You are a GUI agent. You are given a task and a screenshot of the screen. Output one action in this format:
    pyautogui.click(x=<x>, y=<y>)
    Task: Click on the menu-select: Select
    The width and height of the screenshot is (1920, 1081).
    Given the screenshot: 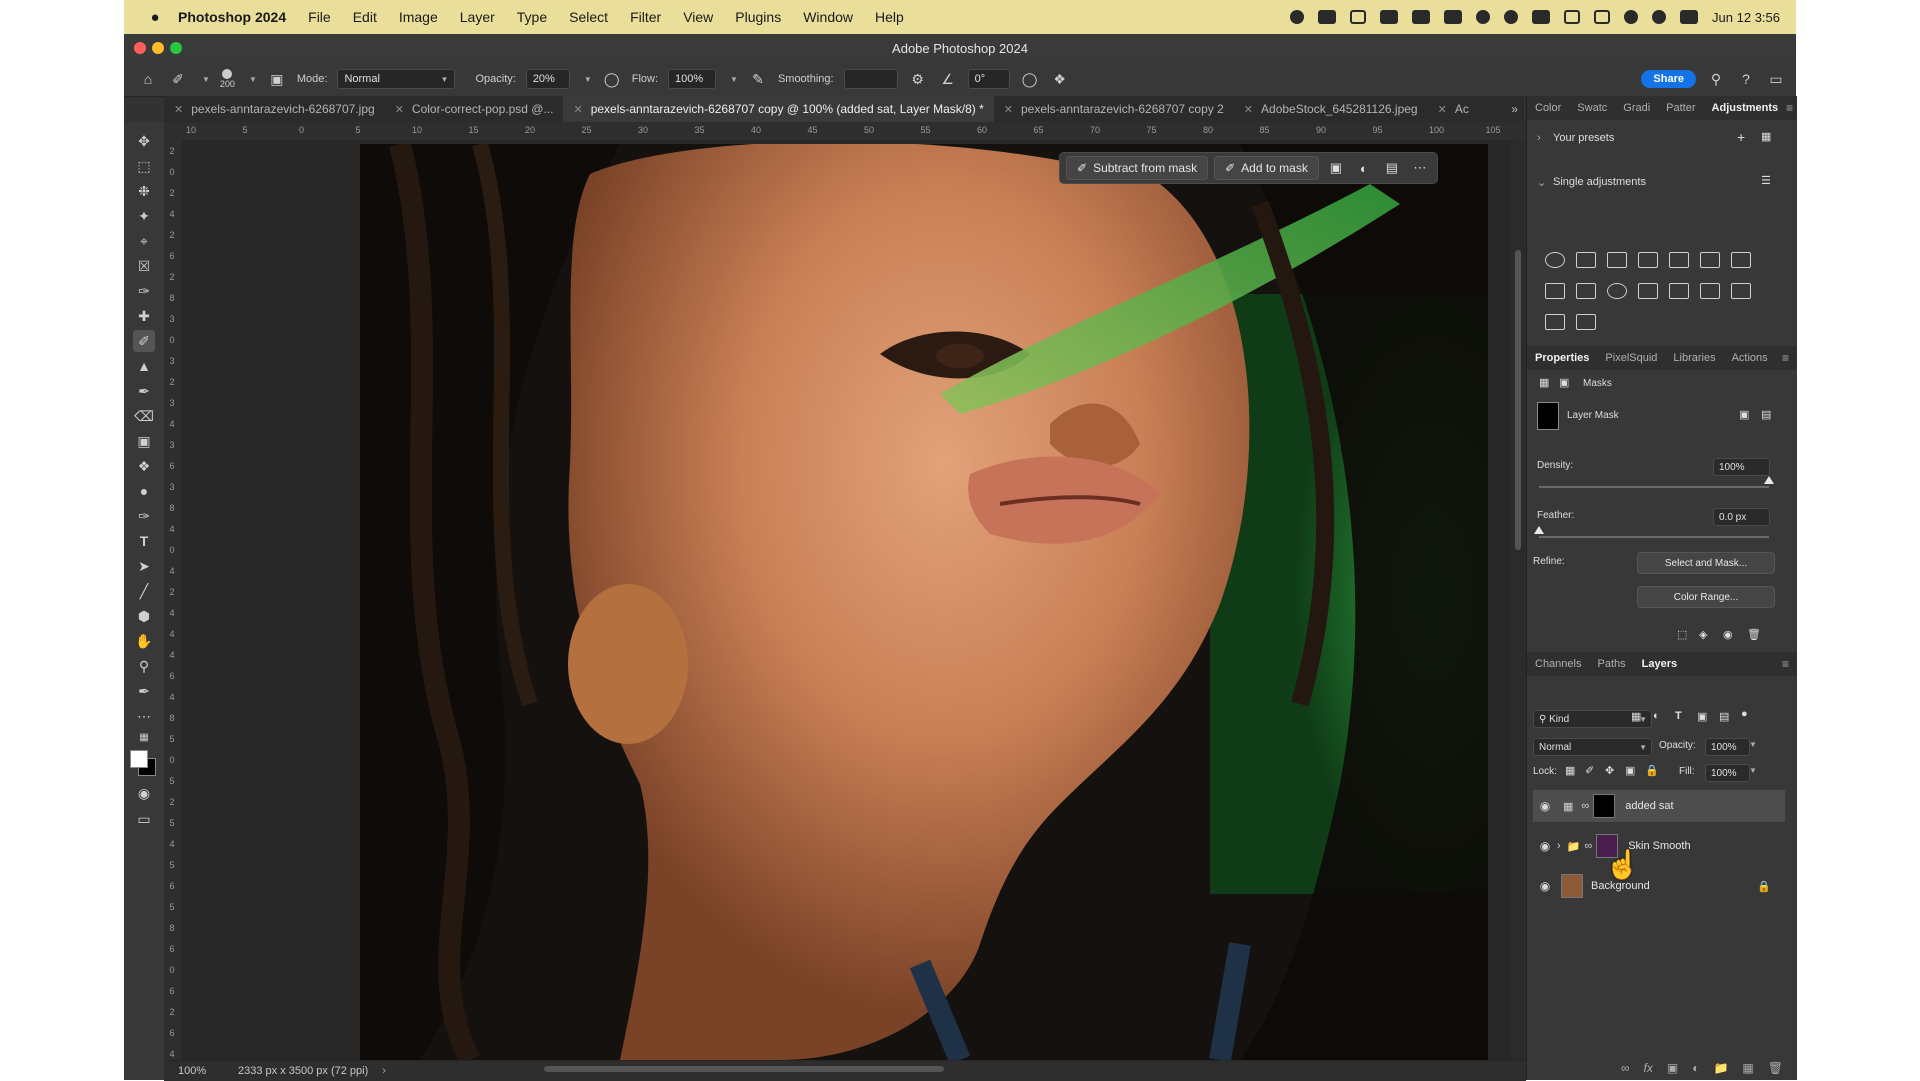 What is the action you would take?
    pyautogui.click(x=588, y=17)
    